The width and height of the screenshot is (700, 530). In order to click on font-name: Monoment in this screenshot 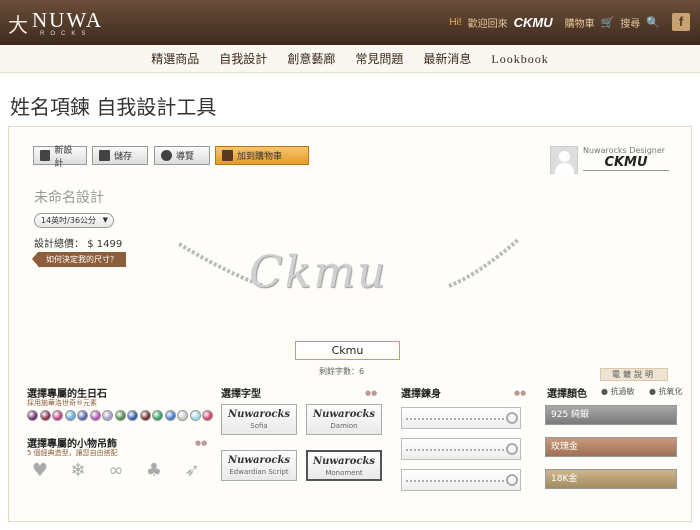, I will do `click(344, 473)`.